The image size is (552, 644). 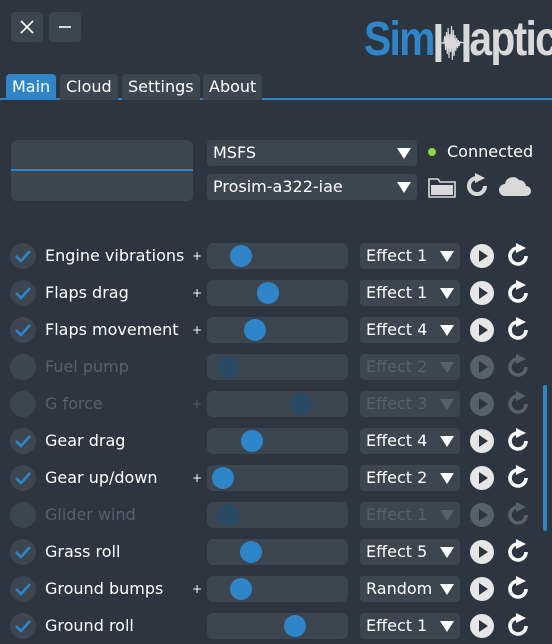 What do you see at coordinates (442, 187) in the screenshot?
I see `folder-icon` at bounding box center [442, 187].